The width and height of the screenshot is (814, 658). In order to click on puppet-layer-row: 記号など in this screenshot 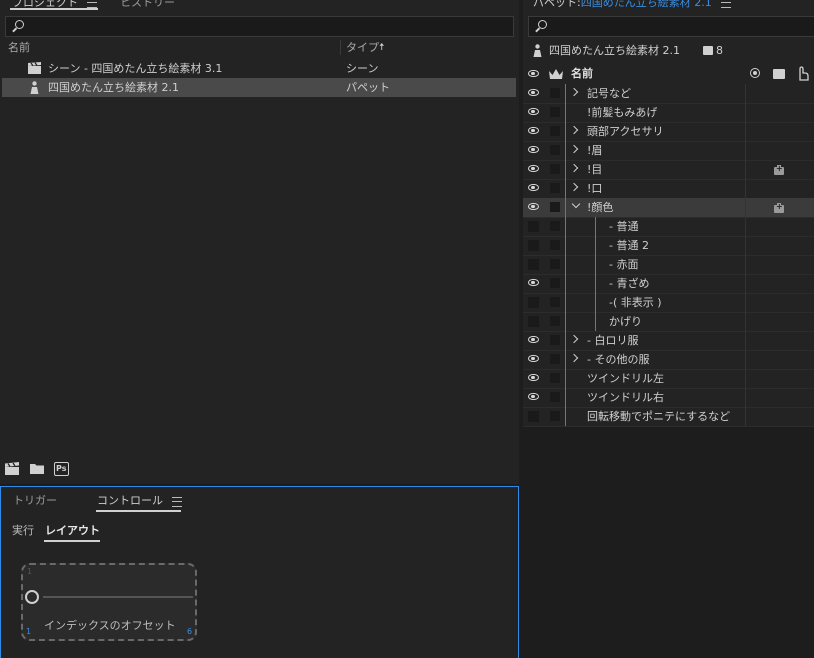, I will do `click(668, 94)`.